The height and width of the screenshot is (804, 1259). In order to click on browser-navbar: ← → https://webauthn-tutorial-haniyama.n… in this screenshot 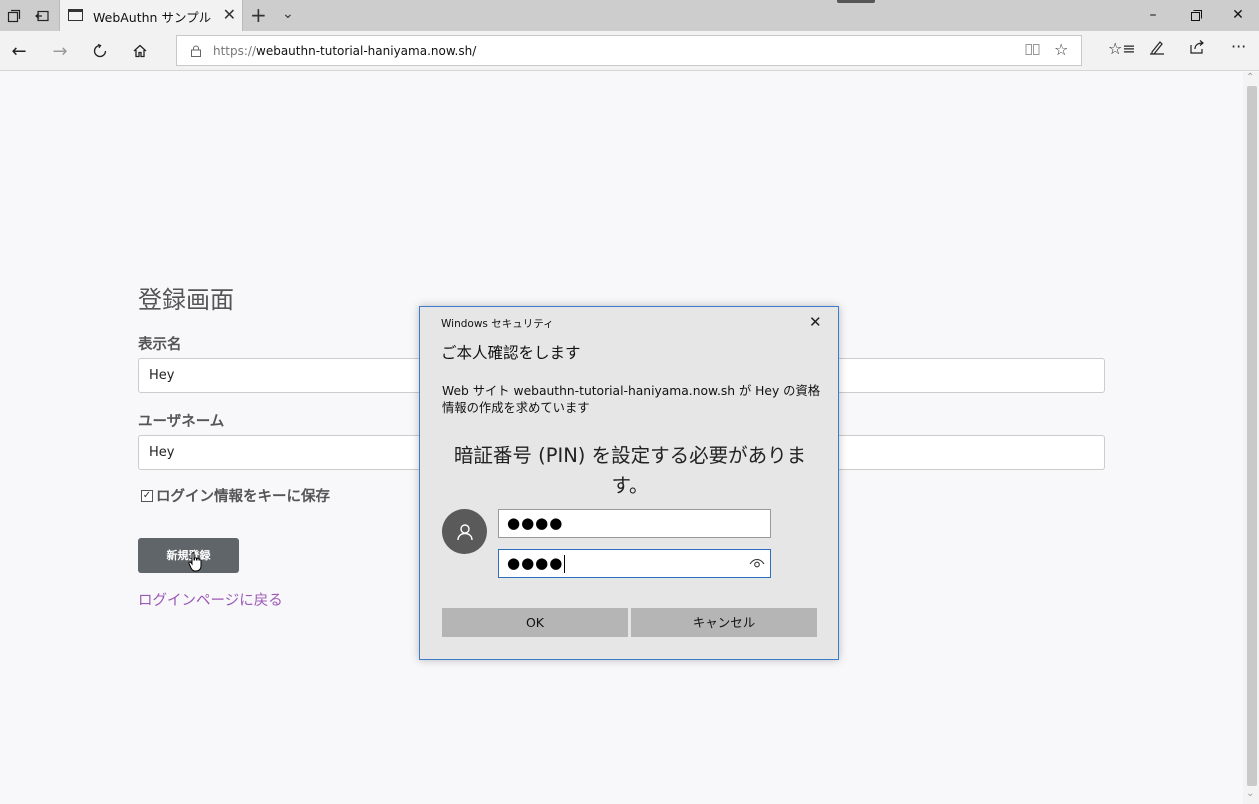, I will do `click(629, 51)`.